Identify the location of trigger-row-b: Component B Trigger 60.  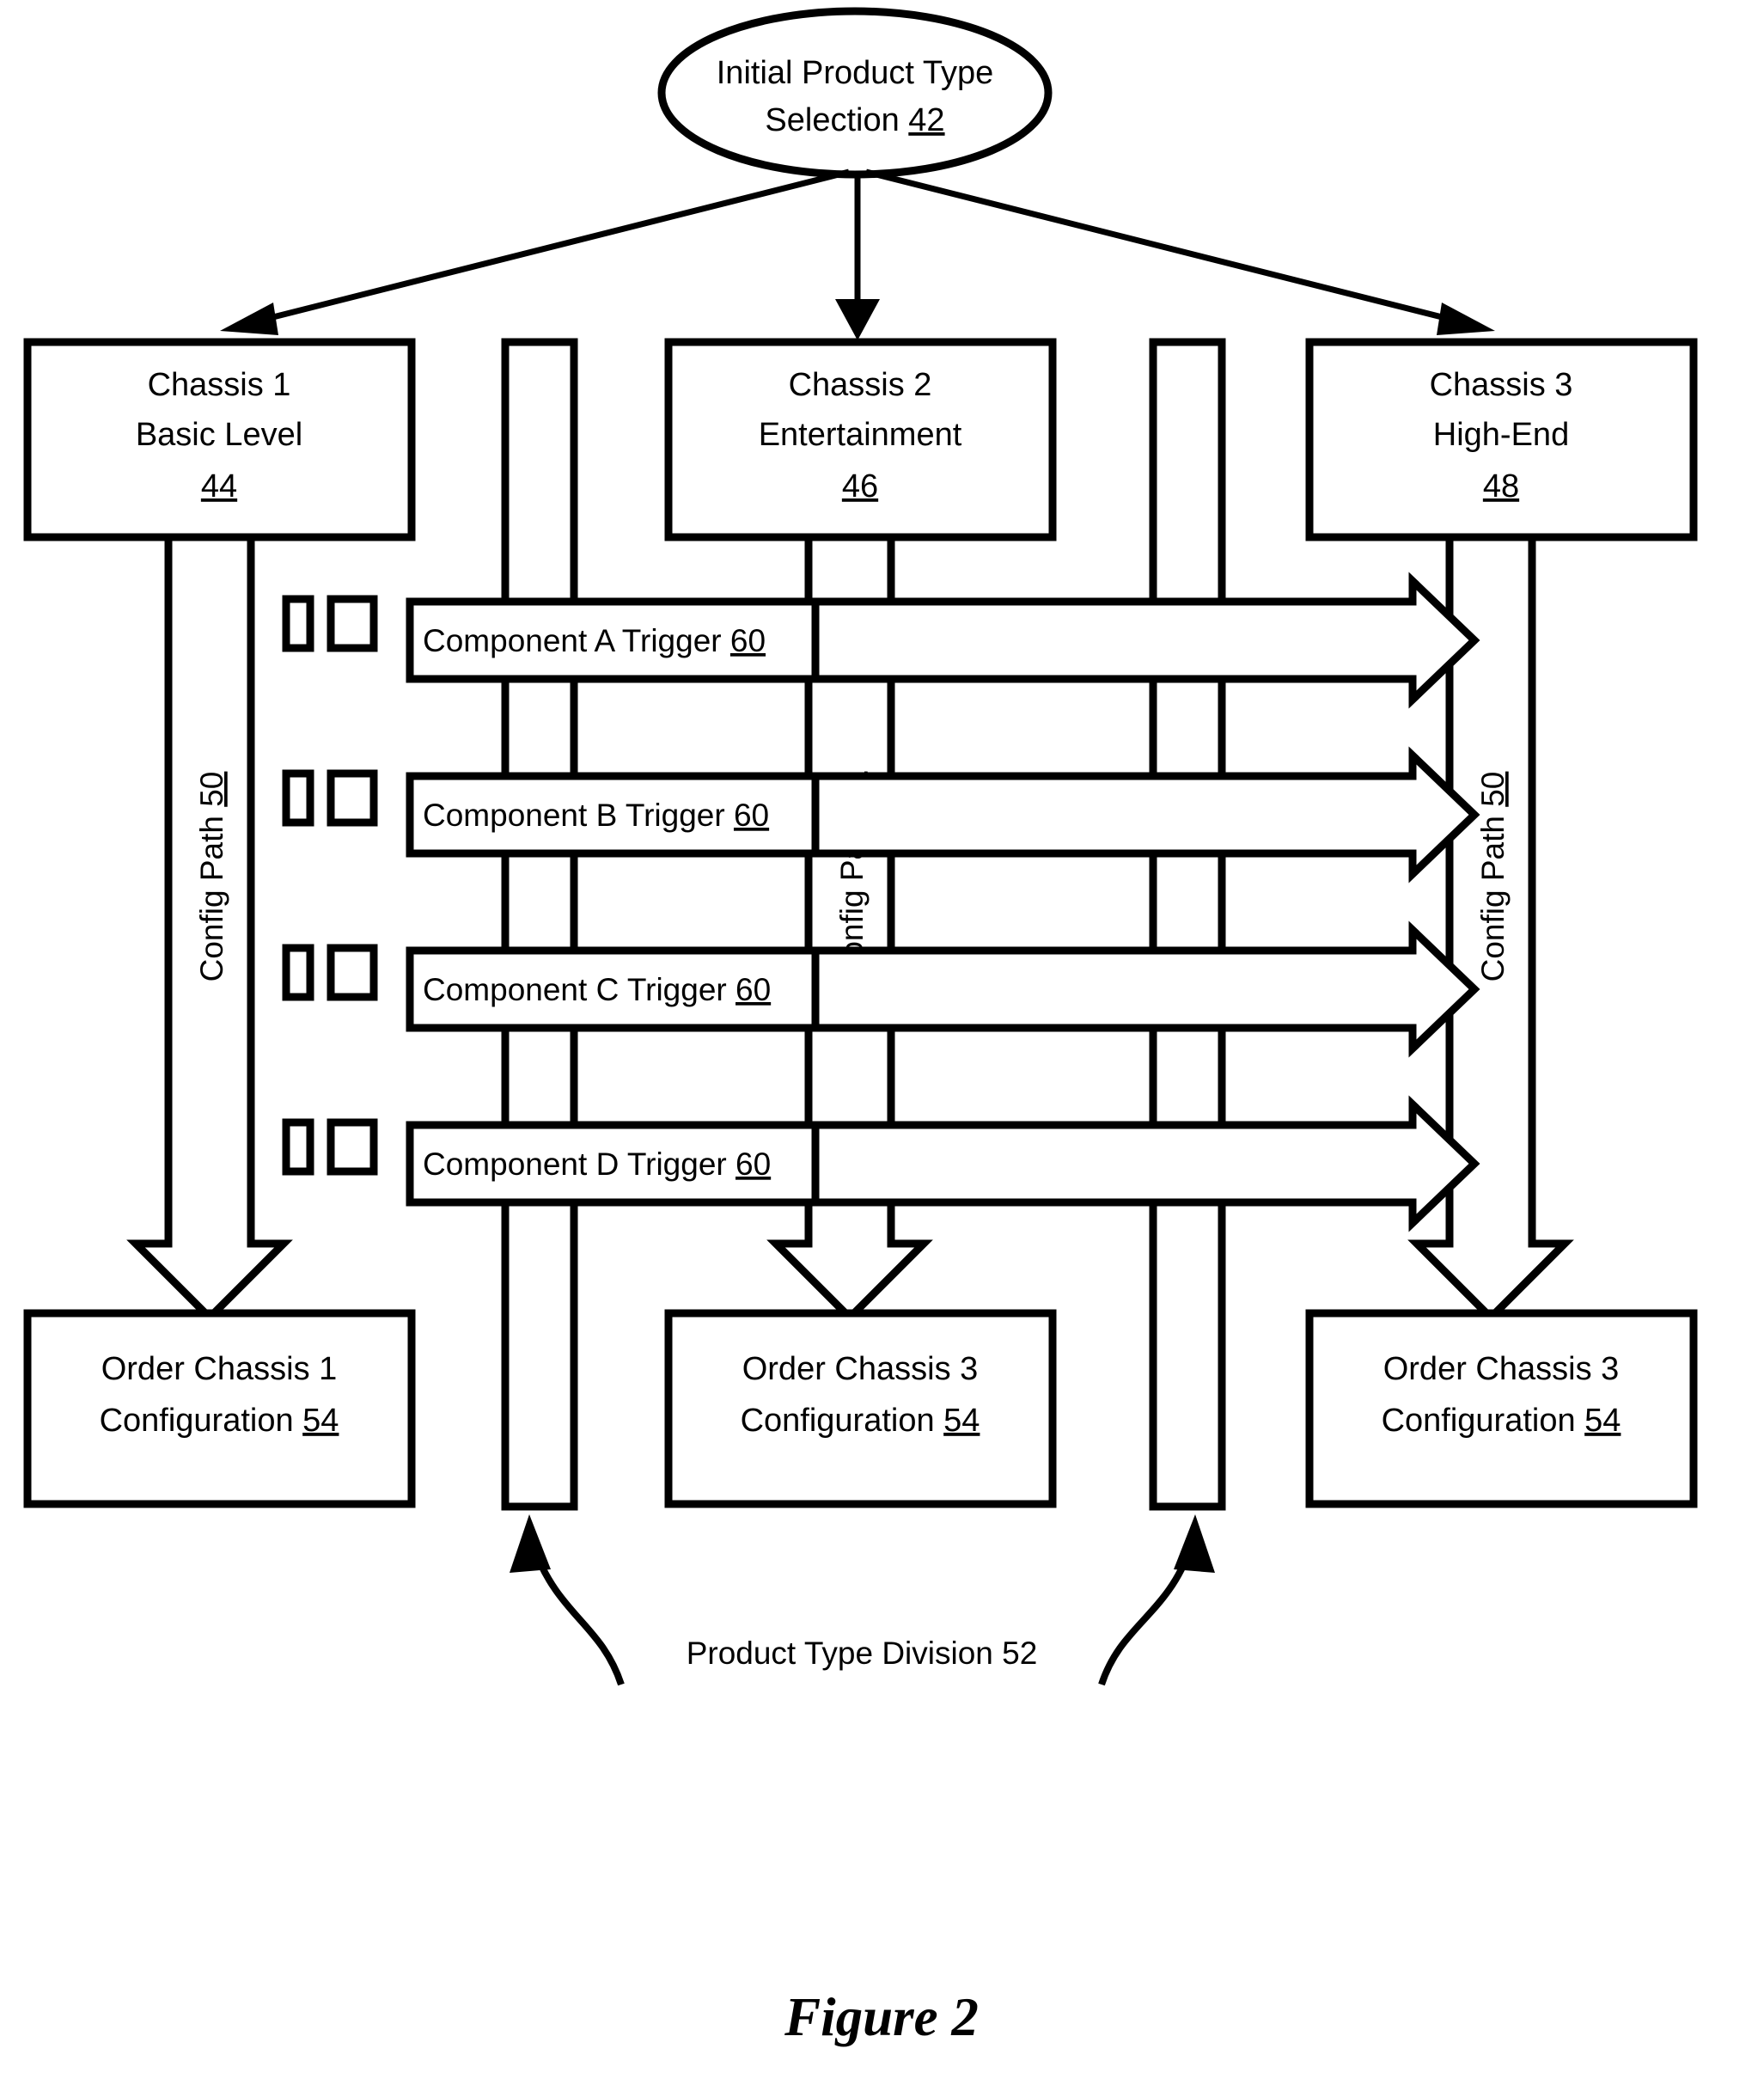
(881, 815).